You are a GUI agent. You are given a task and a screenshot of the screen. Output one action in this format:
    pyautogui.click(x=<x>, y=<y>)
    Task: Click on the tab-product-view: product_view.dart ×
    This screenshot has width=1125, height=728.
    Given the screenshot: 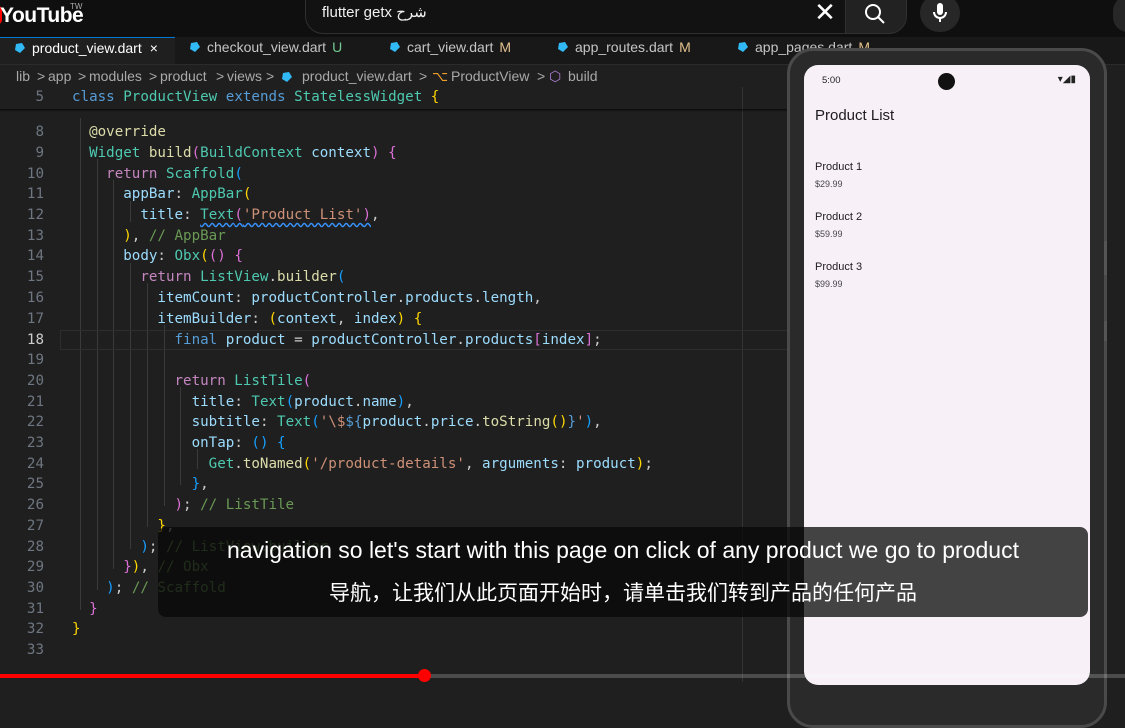 What is the action you would take?
    pyautogui.click(x=87, y=50)
    